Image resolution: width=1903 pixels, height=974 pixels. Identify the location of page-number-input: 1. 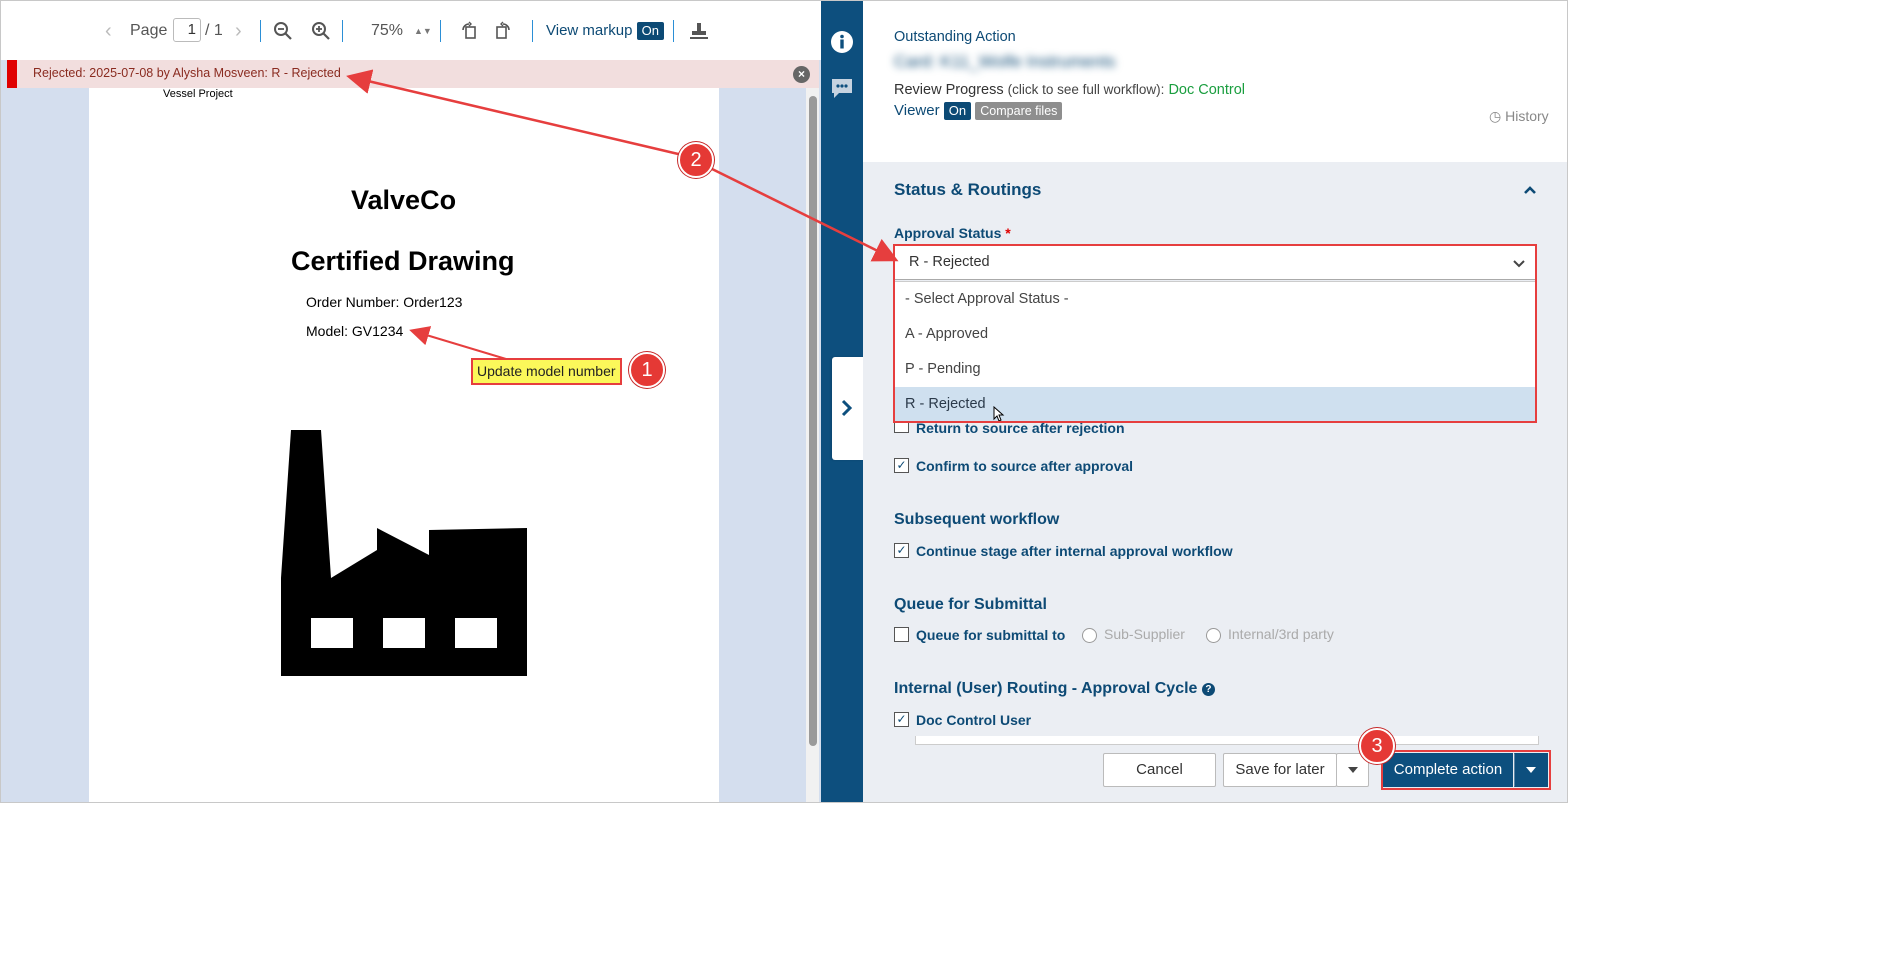
(187, 30).